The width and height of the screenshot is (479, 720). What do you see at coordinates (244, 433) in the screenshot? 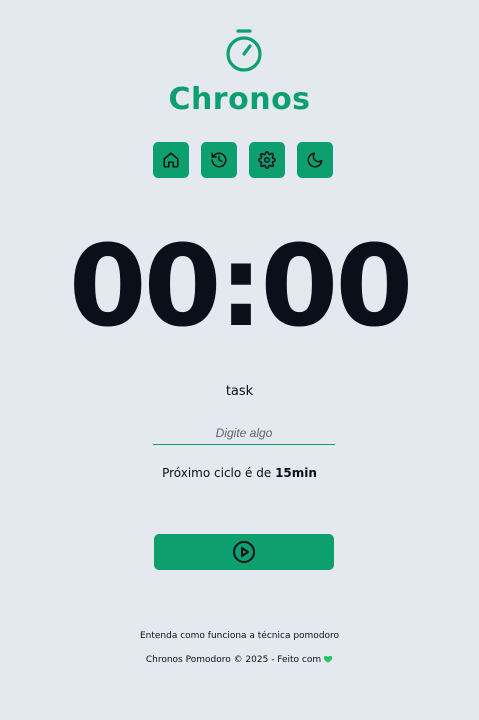
I see `task-input` at bounding box center [244, 433].